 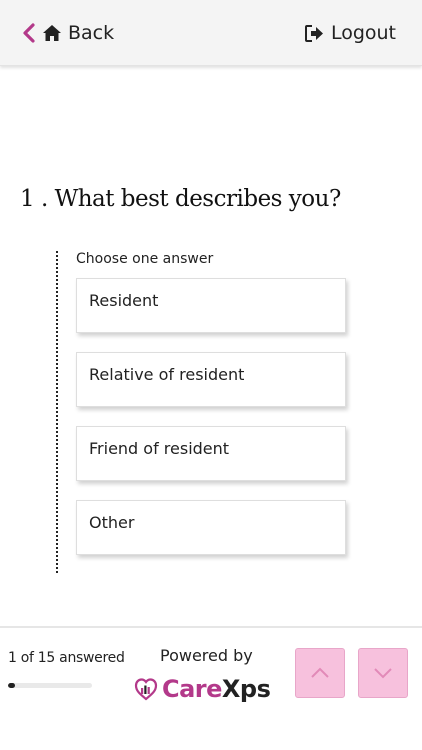 I want to click on progress-fill, so click(x=11, y=685).